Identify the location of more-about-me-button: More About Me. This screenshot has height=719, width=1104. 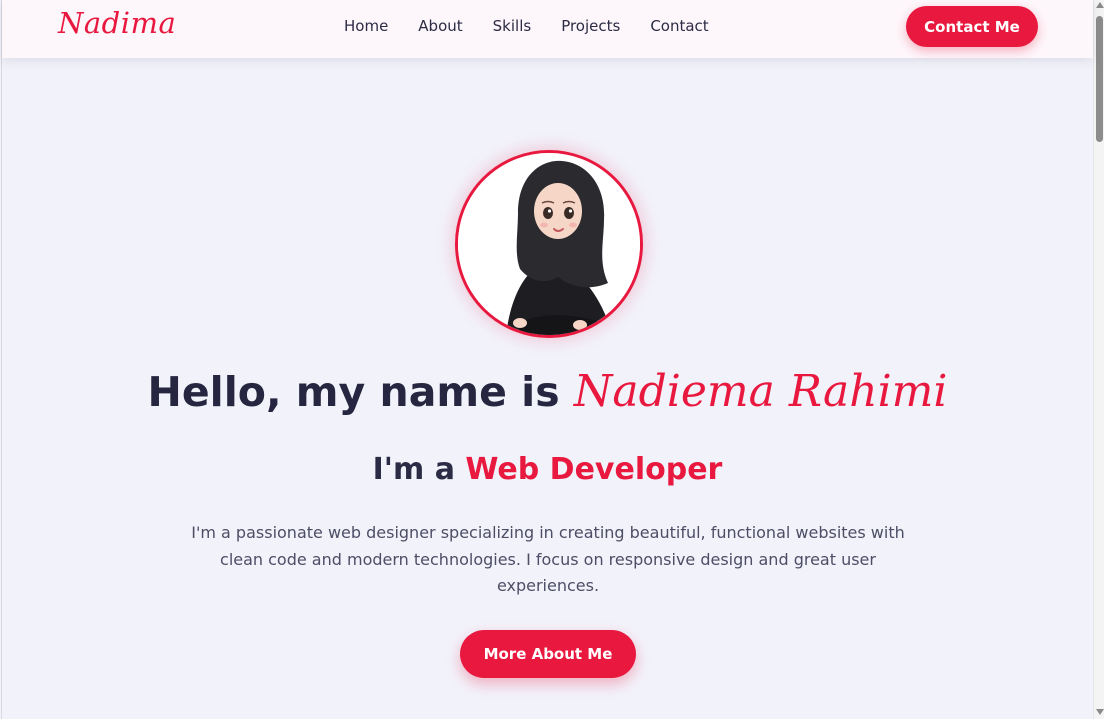
(548, 654).